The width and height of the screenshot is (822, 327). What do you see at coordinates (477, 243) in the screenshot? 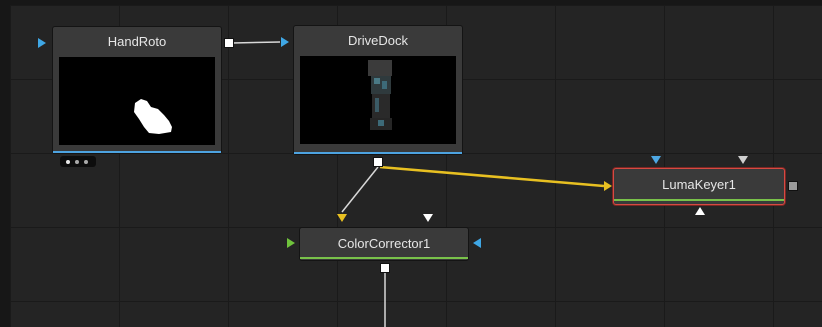
I see `colorcorrector-matte-input-icon` at bounding box center [477, 243].